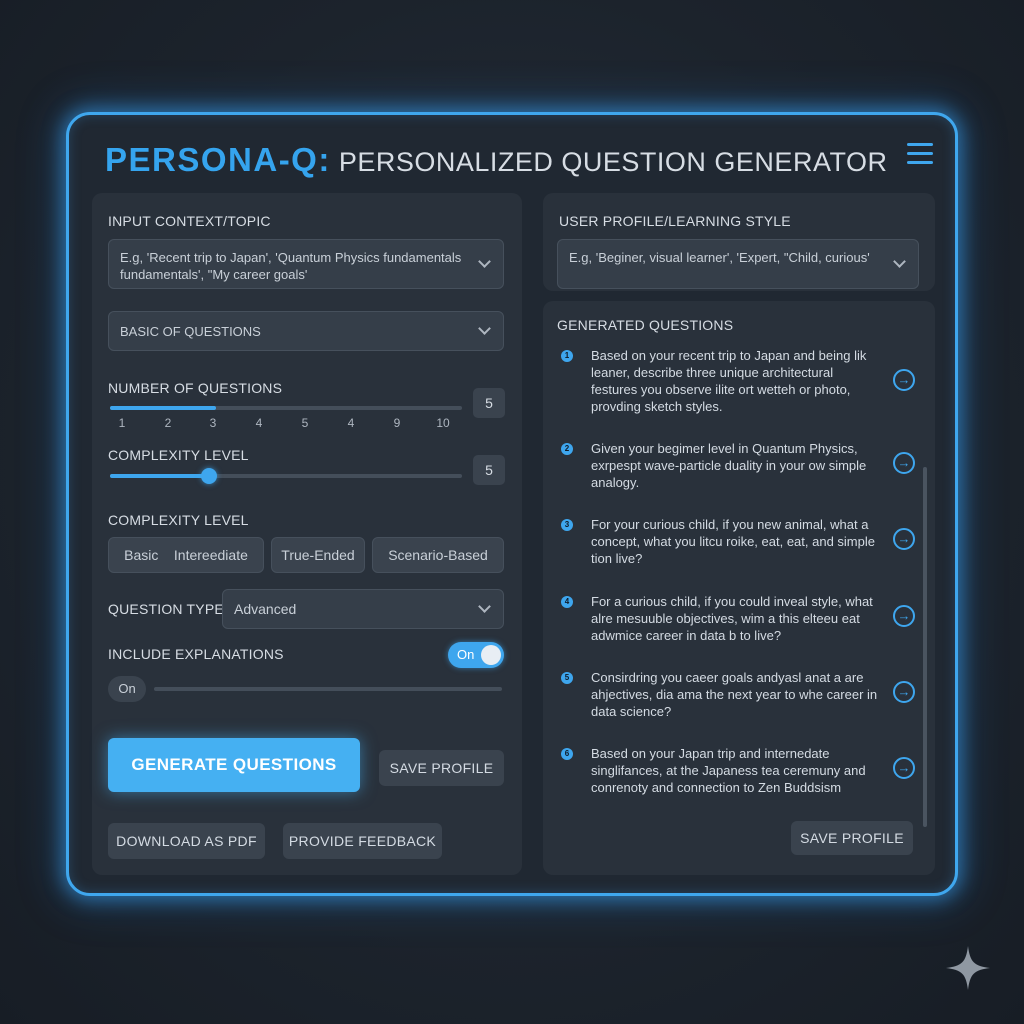 The width and height of the screenshot is (1024, 1024). Describe the element at coordinates (567, 525) in the screenshot. I see `question-number-badge: 3` at that location.